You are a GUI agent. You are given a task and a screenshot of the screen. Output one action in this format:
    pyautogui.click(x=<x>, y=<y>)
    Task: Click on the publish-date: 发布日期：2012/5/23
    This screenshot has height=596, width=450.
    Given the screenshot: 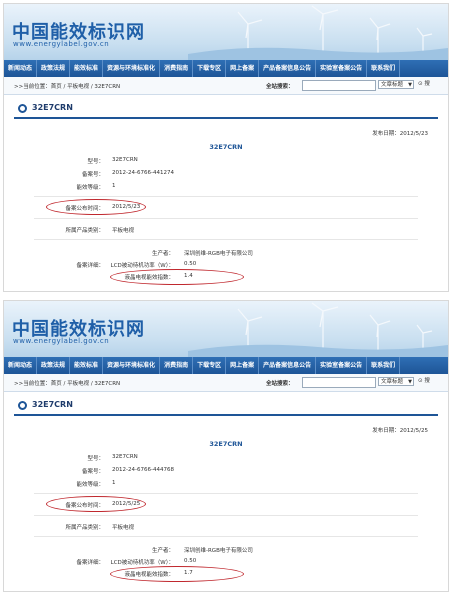 What is the action you would take?
    pyautogui.click(x=400, y=134)
    